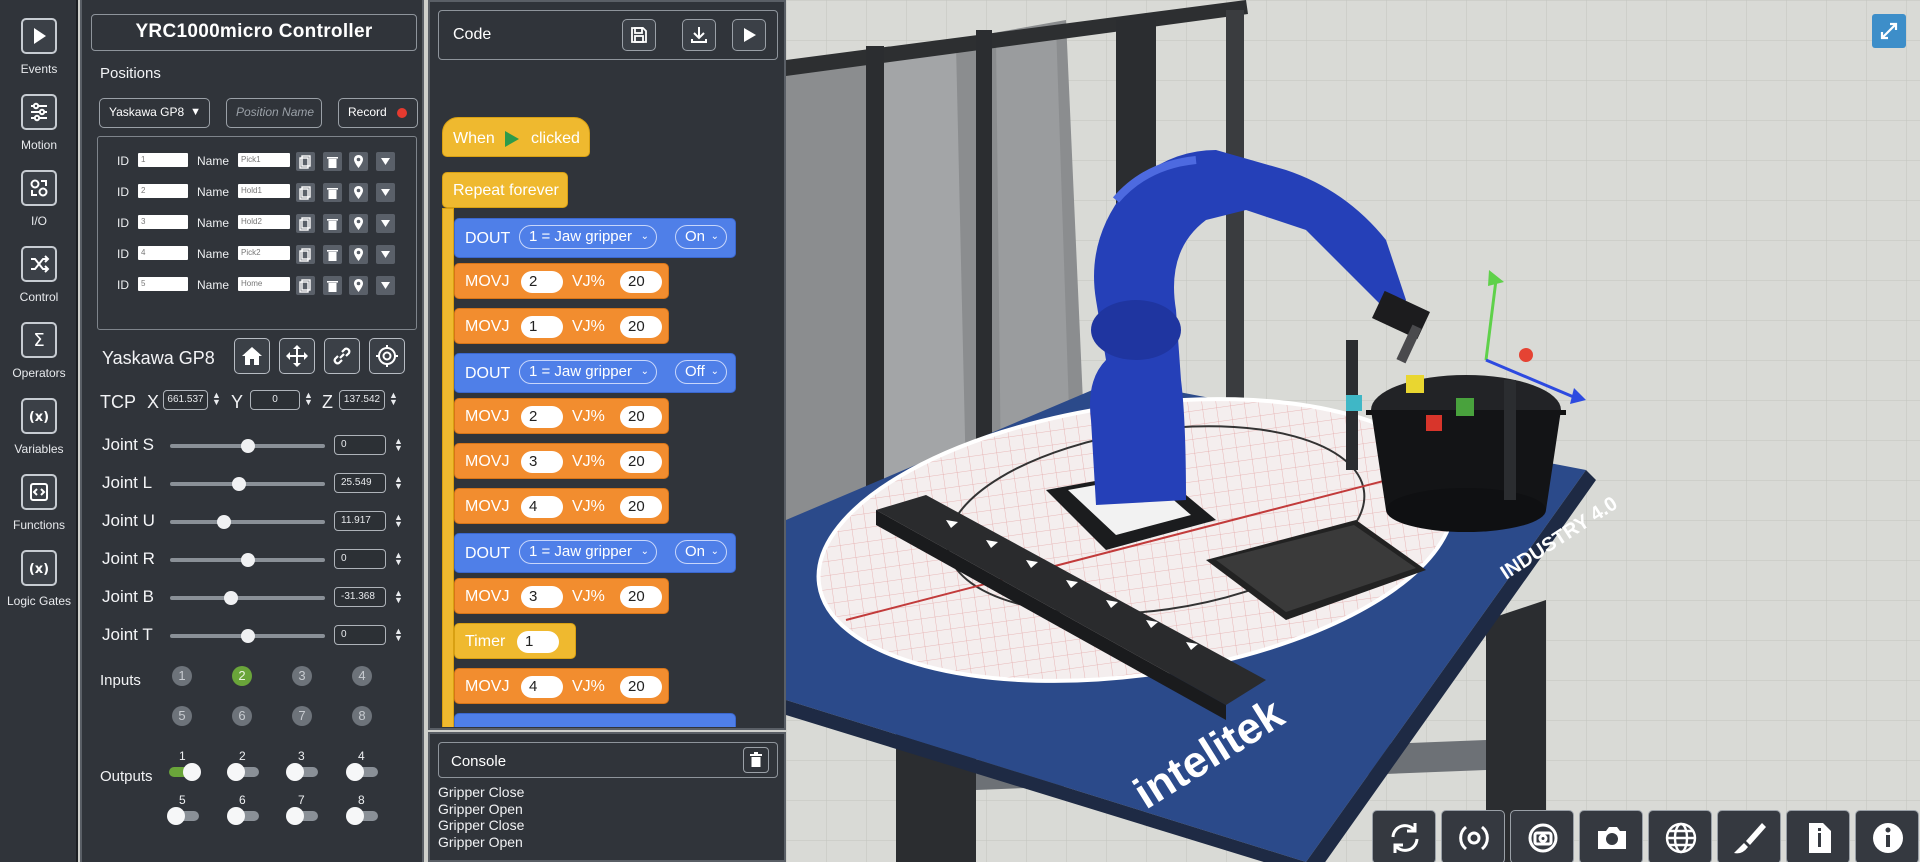 This screenshot has height=862, width=1920. I want to click on logic-gates-tool: (x) Logic Gates, so click(39, 579).